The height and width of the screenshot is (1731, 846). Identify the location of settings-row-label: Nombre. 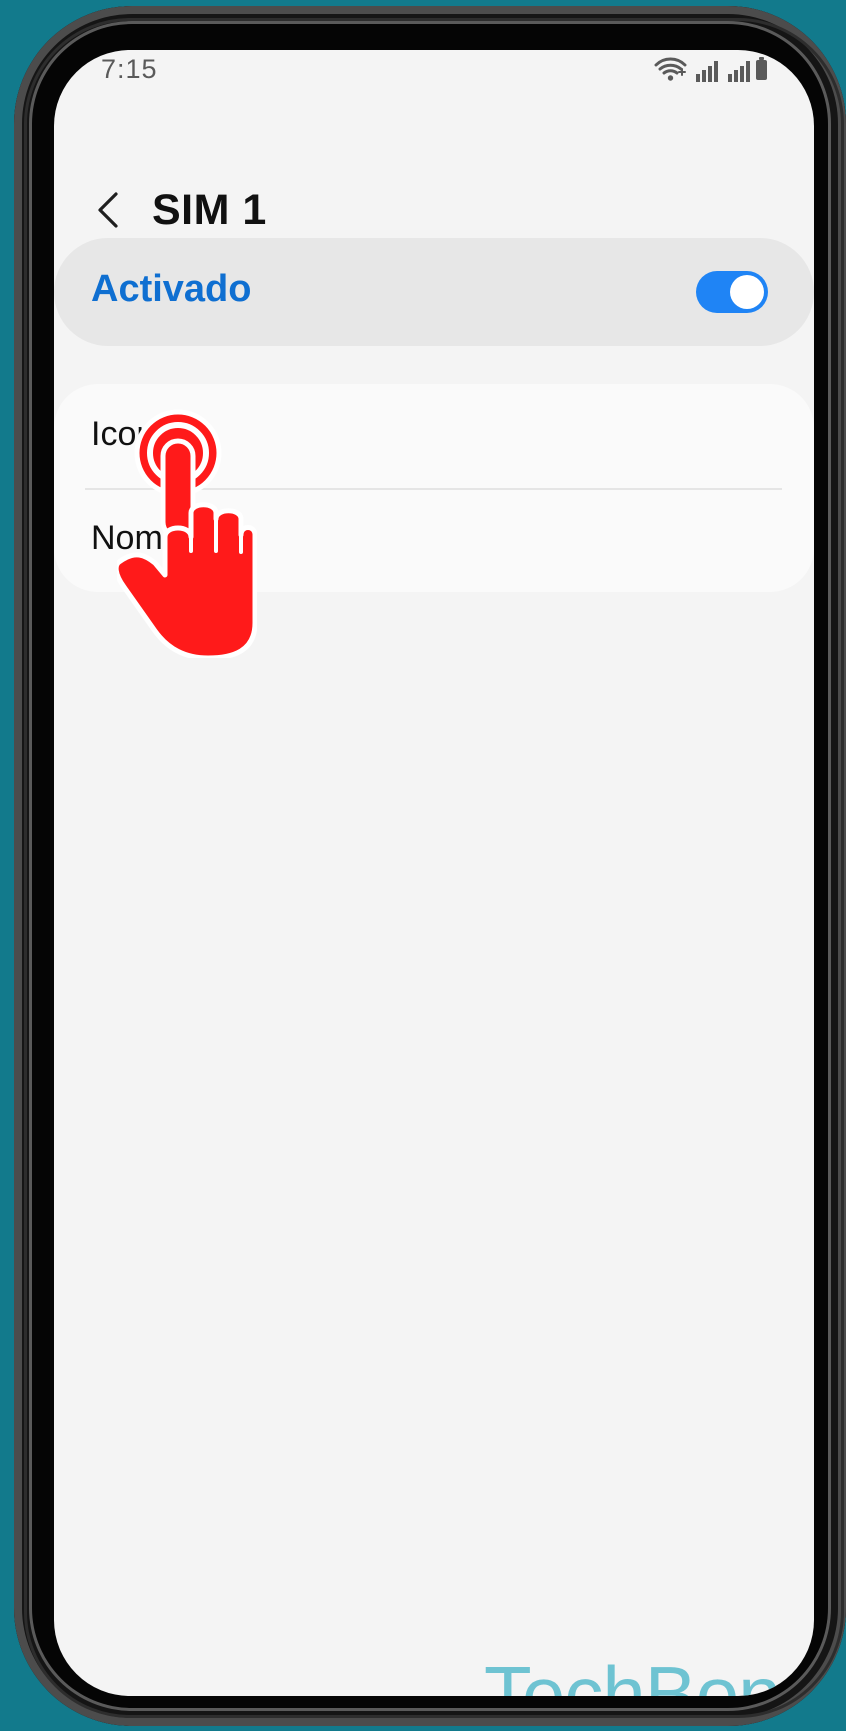
(151, 538).